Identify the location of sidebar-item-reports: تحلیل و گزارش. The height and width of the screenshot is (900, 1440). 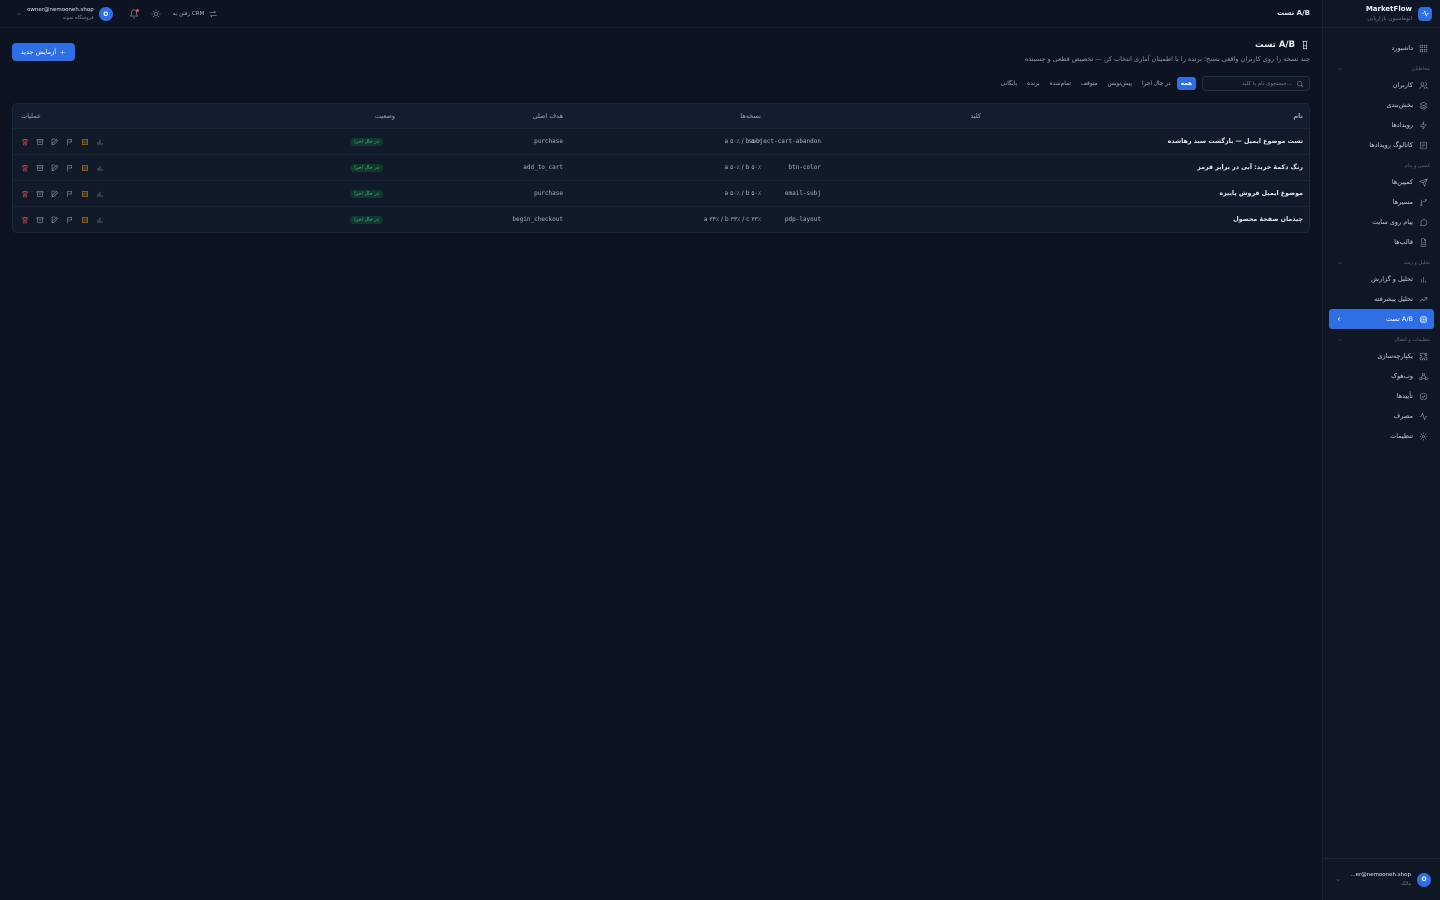
(1381, 279).